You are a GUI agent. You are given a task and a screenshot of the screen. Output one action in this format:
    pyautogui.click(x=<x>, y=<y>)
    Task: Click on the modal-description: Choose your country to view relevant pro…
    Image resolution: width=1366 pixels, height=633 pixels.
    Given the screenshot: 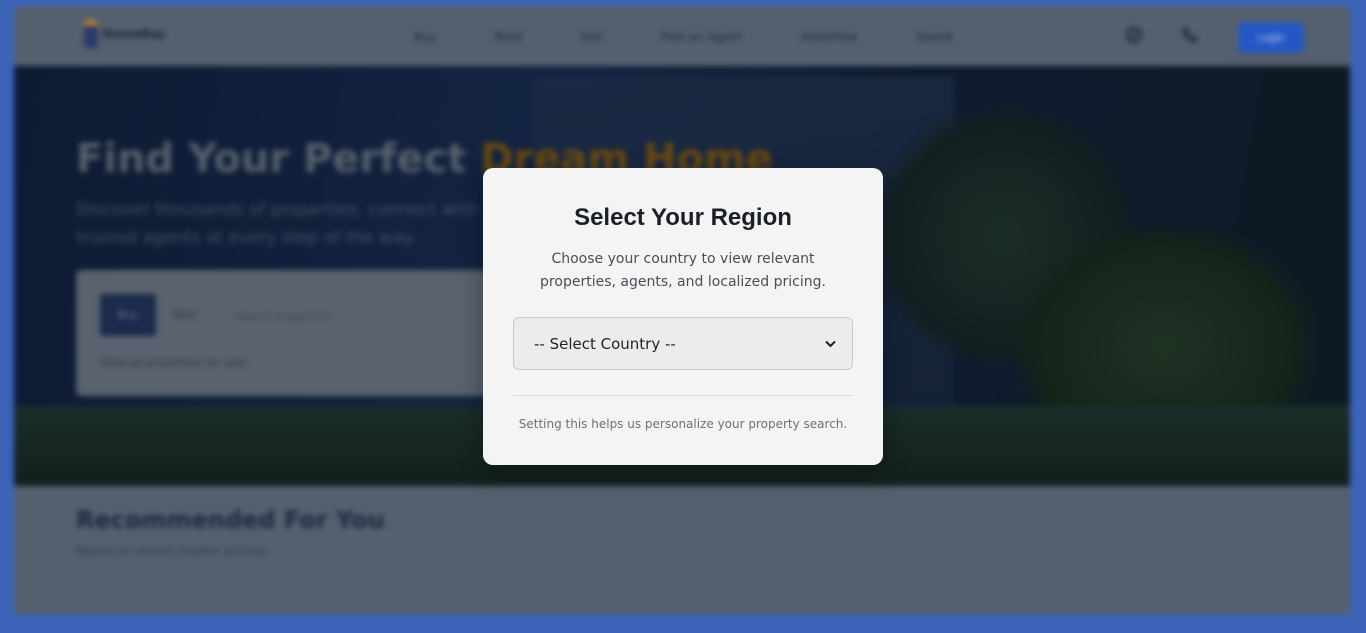 What is the action you would take?
    pyautogui.click(x=683, y=270)
    